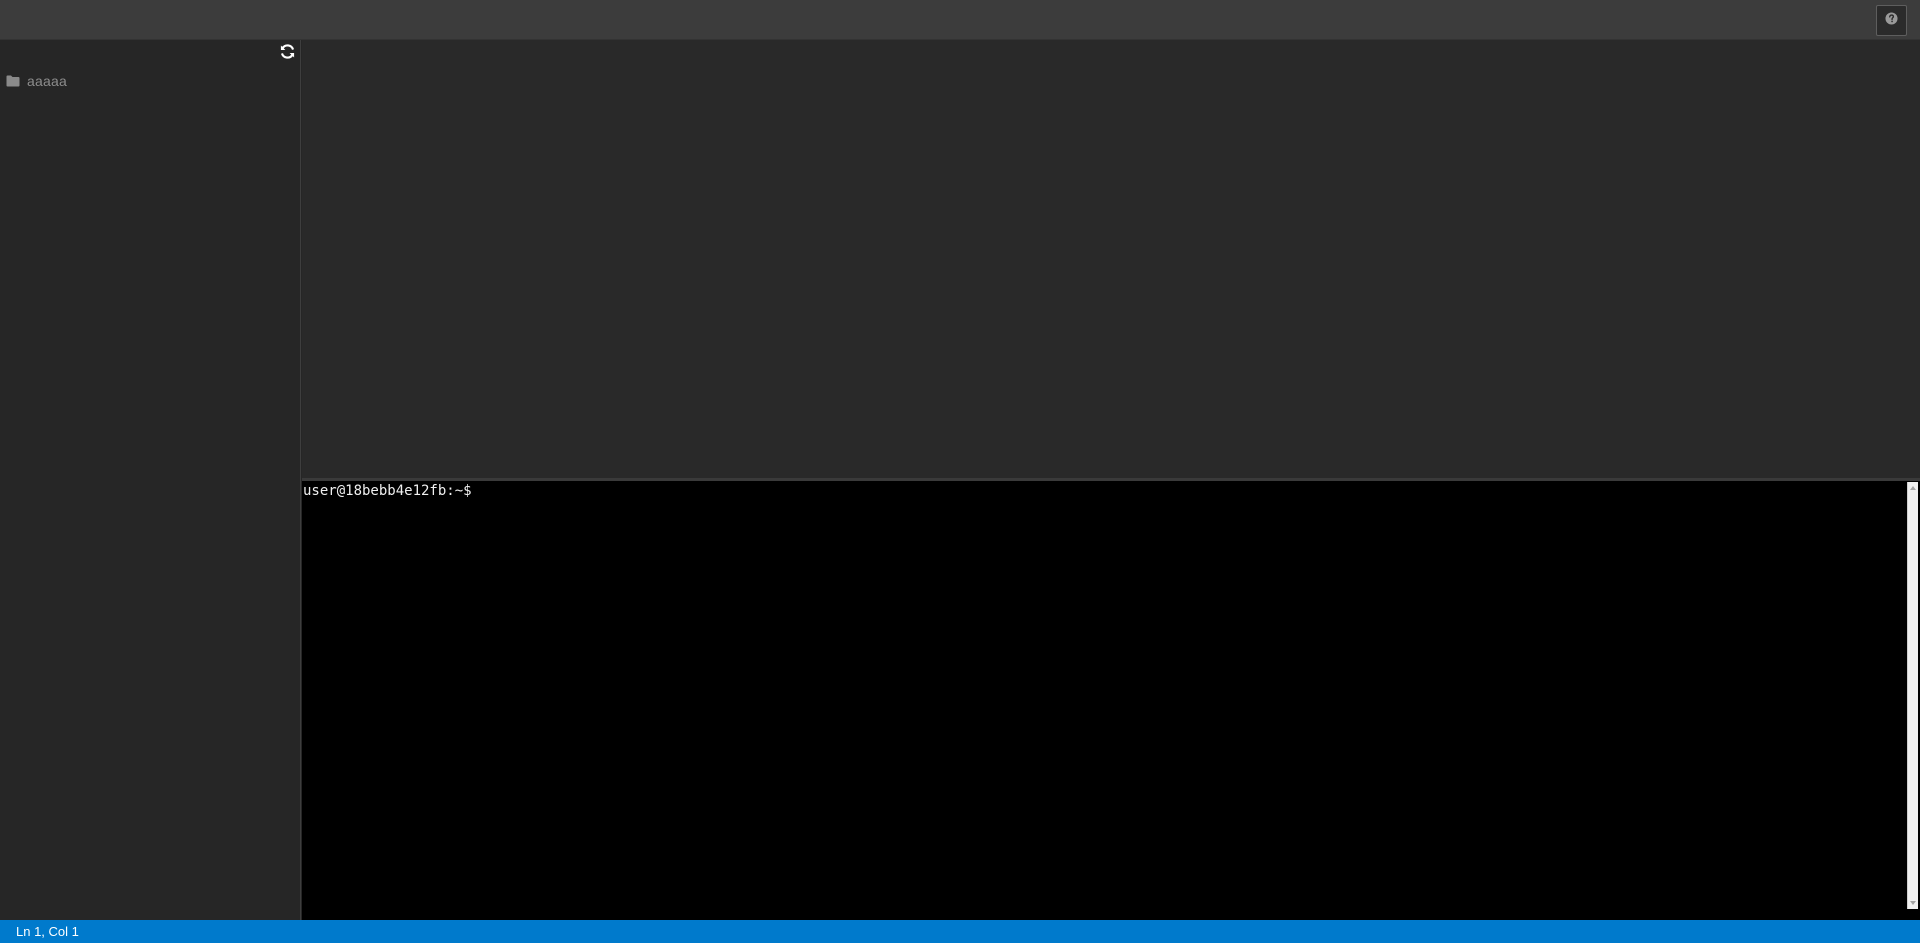 This screenshot has height=943, width=1920. I want to click on scroll-down-icon, so click(1913, 903).